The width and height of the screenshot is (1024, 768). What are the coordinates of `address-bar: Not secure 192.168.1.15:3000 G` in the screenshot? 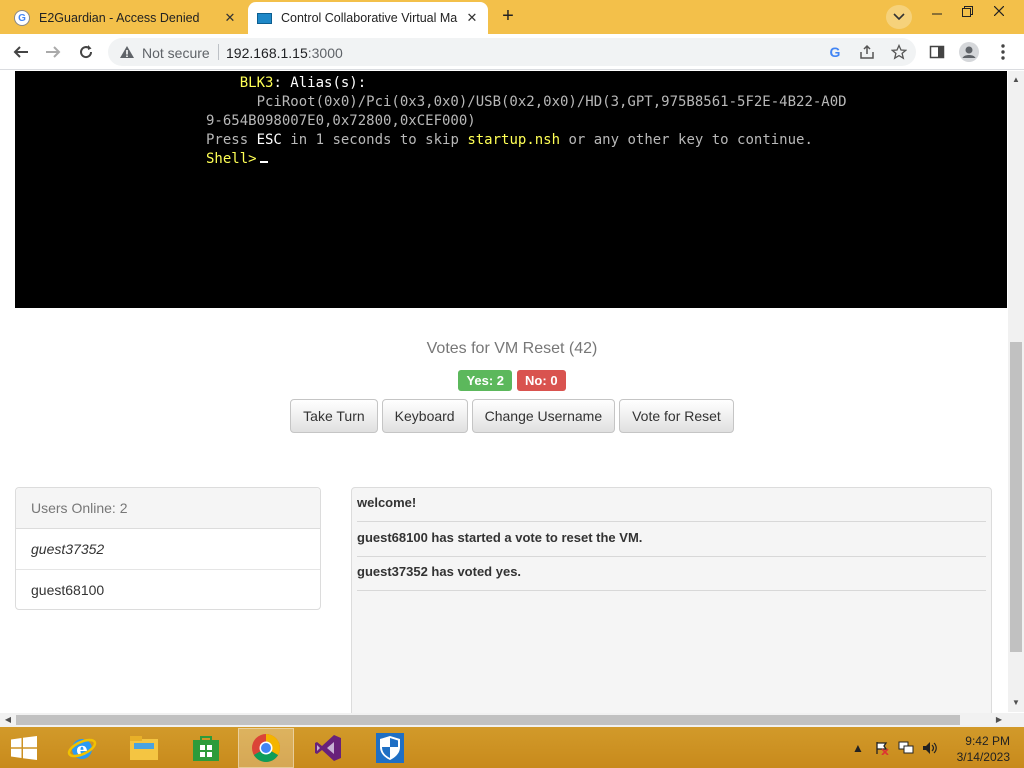 It's located at (512, 52).